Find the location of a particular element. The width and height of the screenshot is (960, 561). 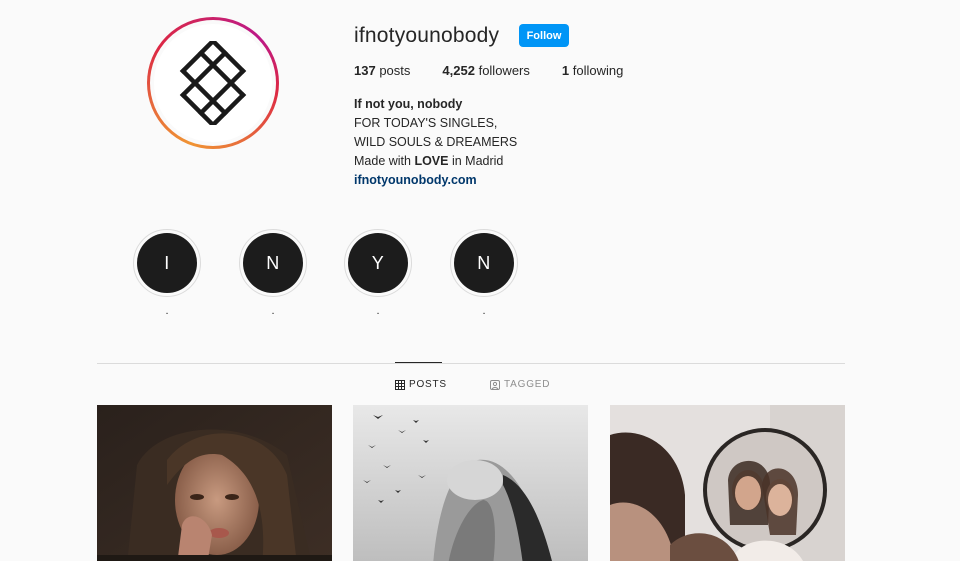

story-highlight: Y is located at coordinates (378, 263).